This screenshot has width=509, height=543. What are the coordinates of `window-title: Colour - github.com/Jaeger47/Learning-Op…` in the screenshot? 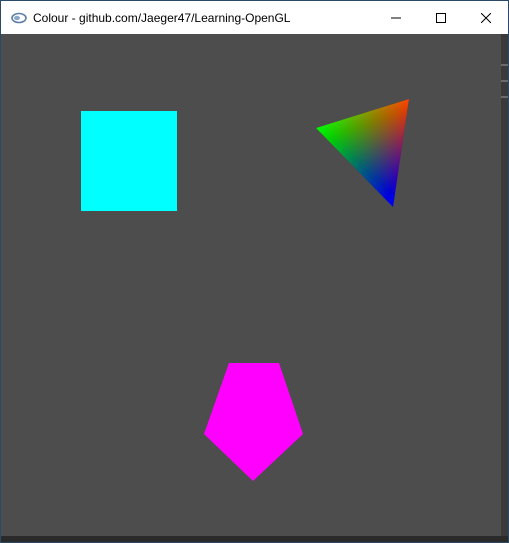 It's located at (162, 17).